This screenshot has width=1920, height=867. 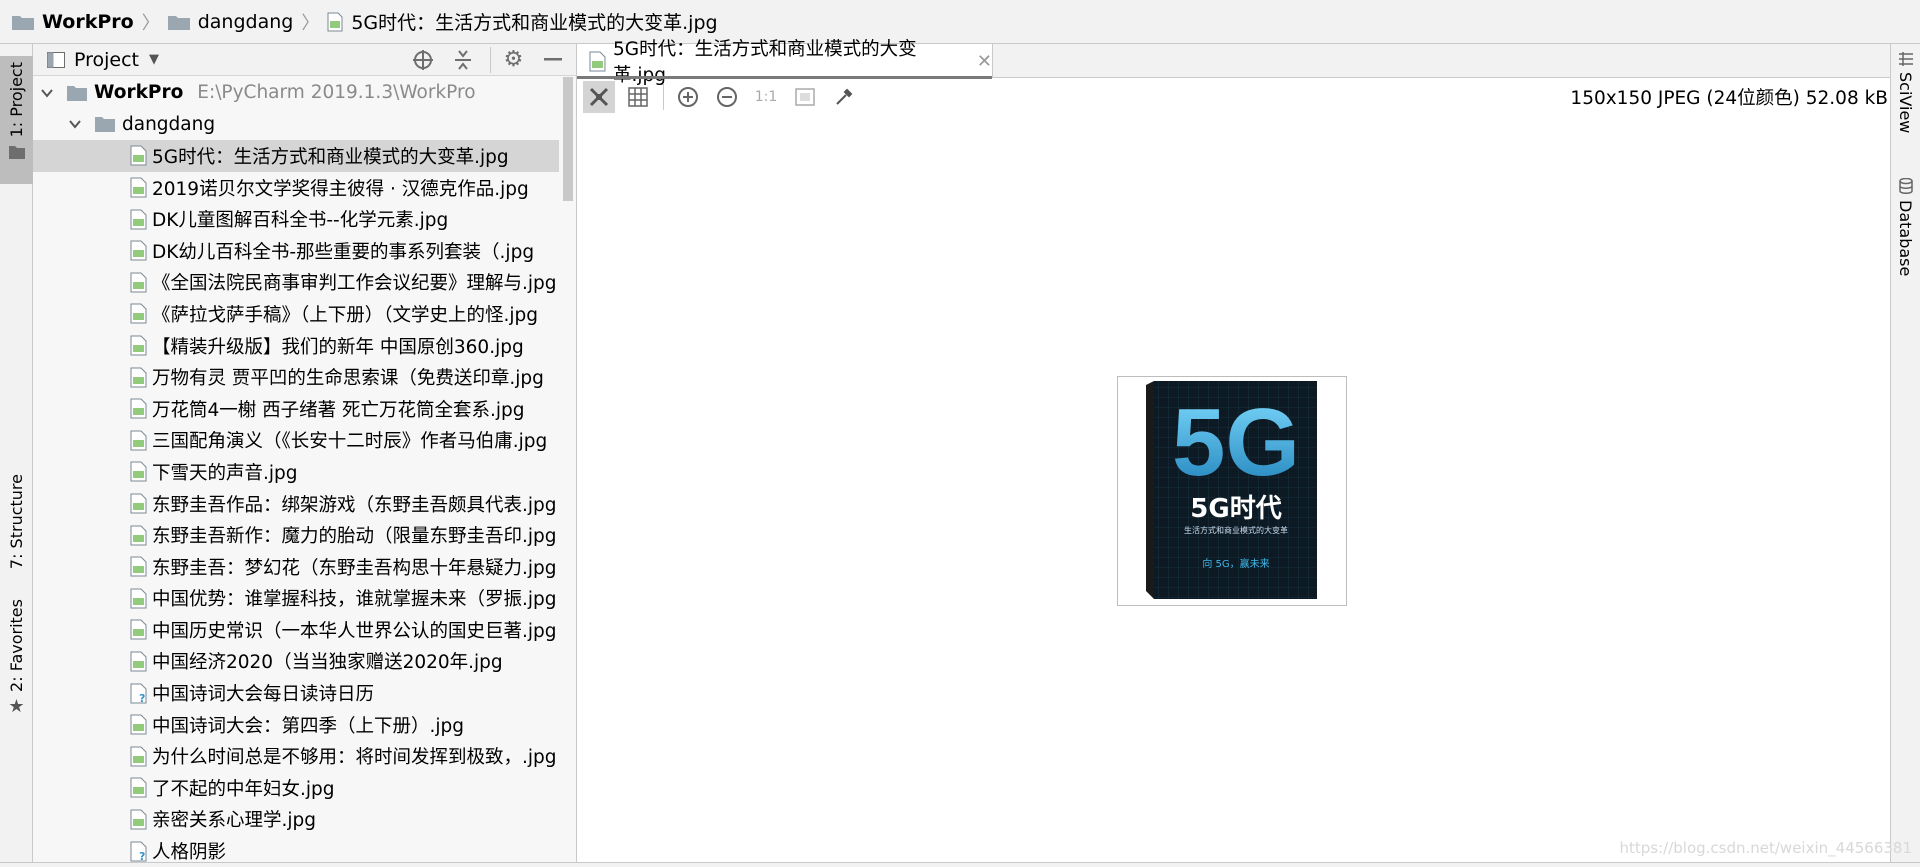 What do you see at coordinates (296, 725) in the screenshot?
I see `file-row: 中国诗词大会：第四季（上下册）.jpg` at bounding box center [296, 725].